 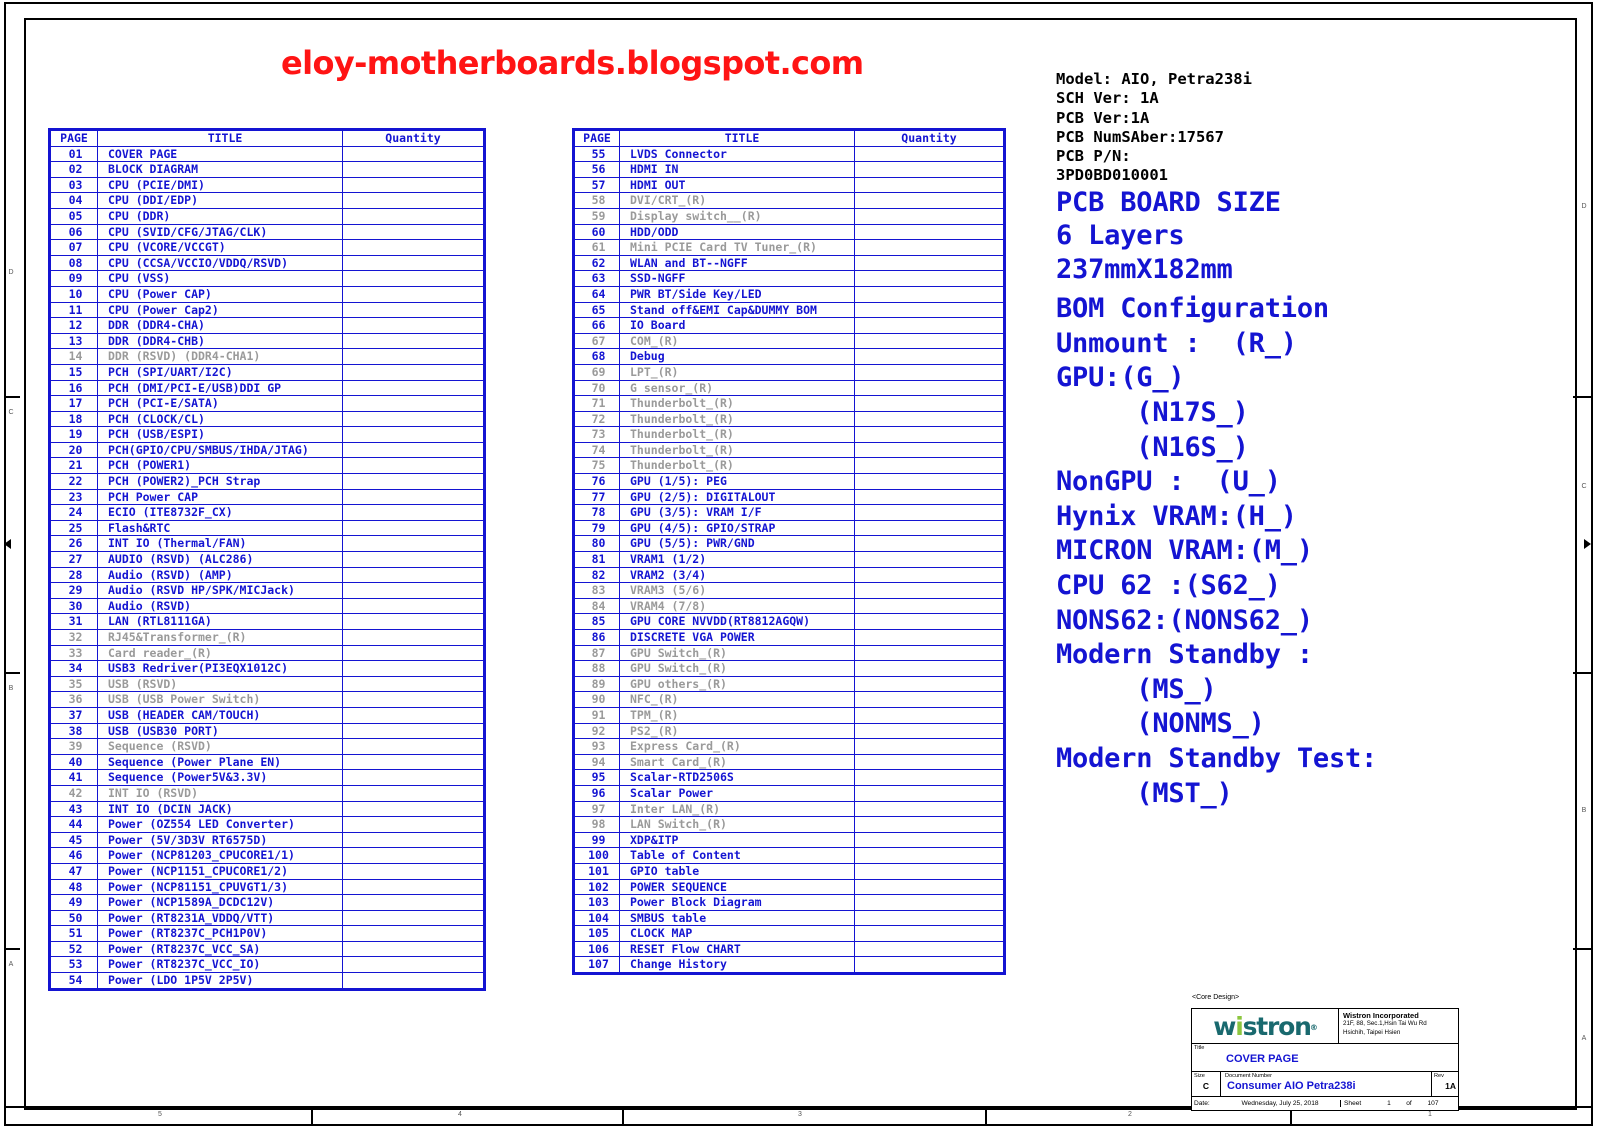 What do you see at coordinates (789, 668) in the screenshot?
I see `table-row: 88 GPU Switch_(R)` at bounding box center [789, 668].